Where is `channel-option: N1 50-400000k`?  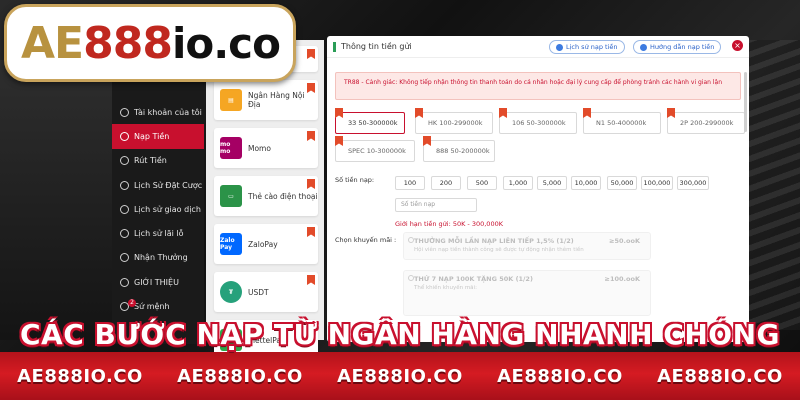 channel-option: N1 50-400000k is located at coordinates (622, 121).